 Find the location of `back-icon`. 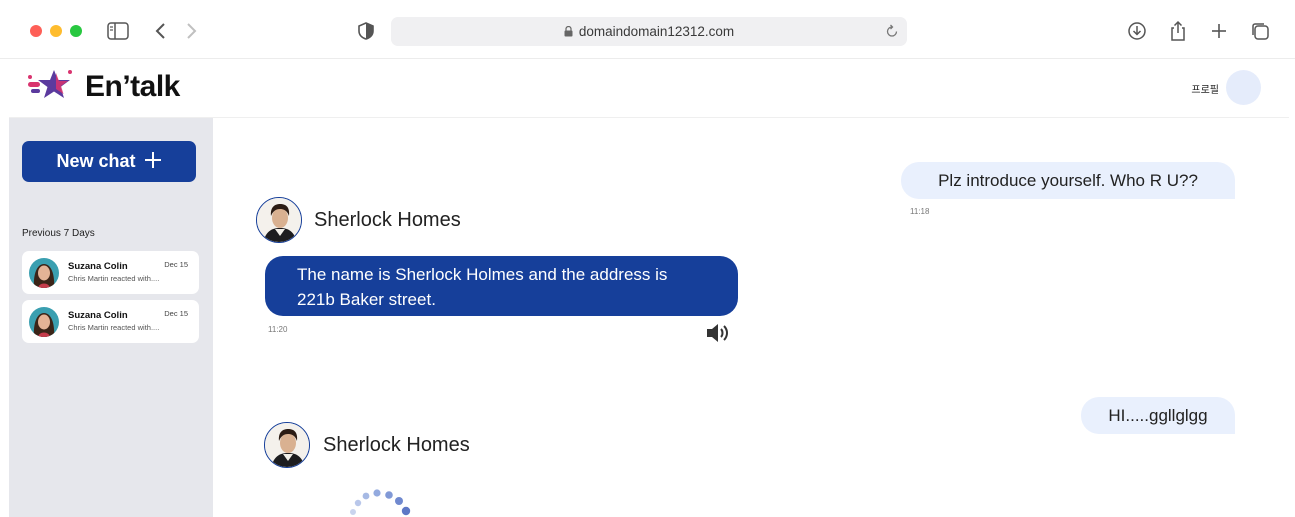

back-icon is located at coordinates (160, 31).